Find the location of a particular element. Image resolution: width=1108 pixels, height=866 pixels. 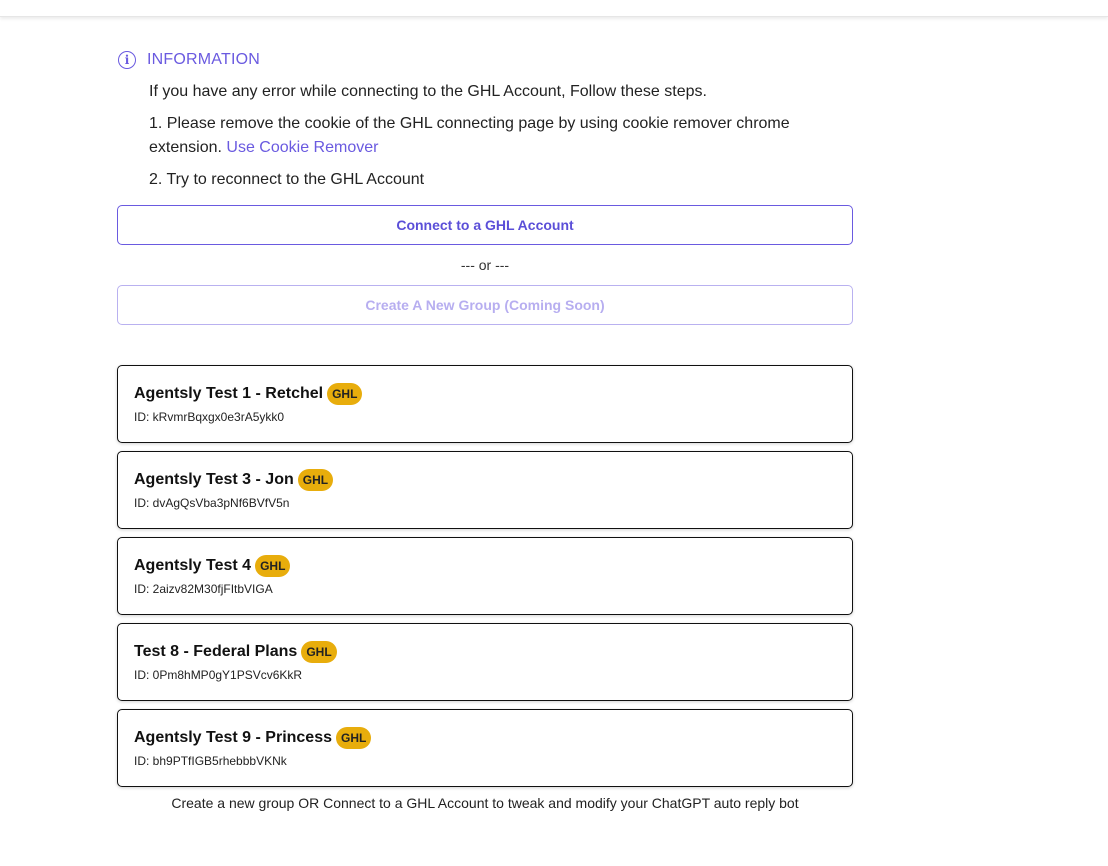

connect-ghl-button: Connect to a GHL Account is located at coordinates (485, 225).